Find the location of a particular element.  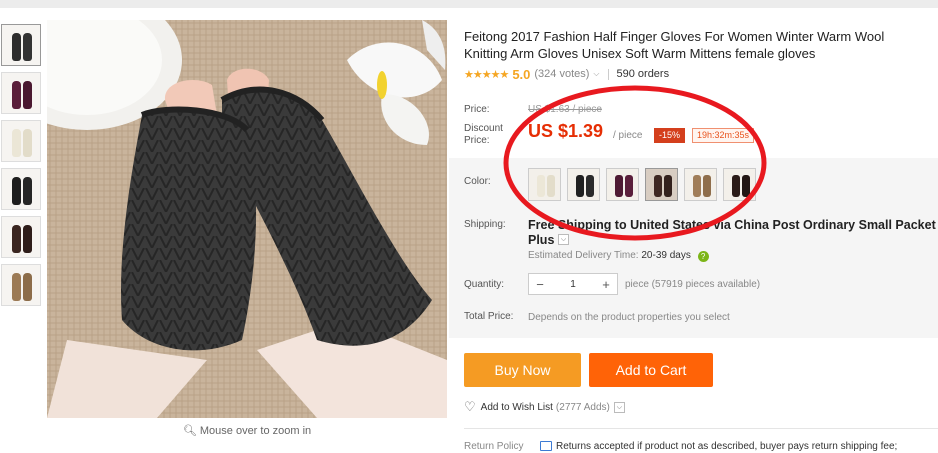

return-policy-label: Return Policy is located at coordinates (494, 446).